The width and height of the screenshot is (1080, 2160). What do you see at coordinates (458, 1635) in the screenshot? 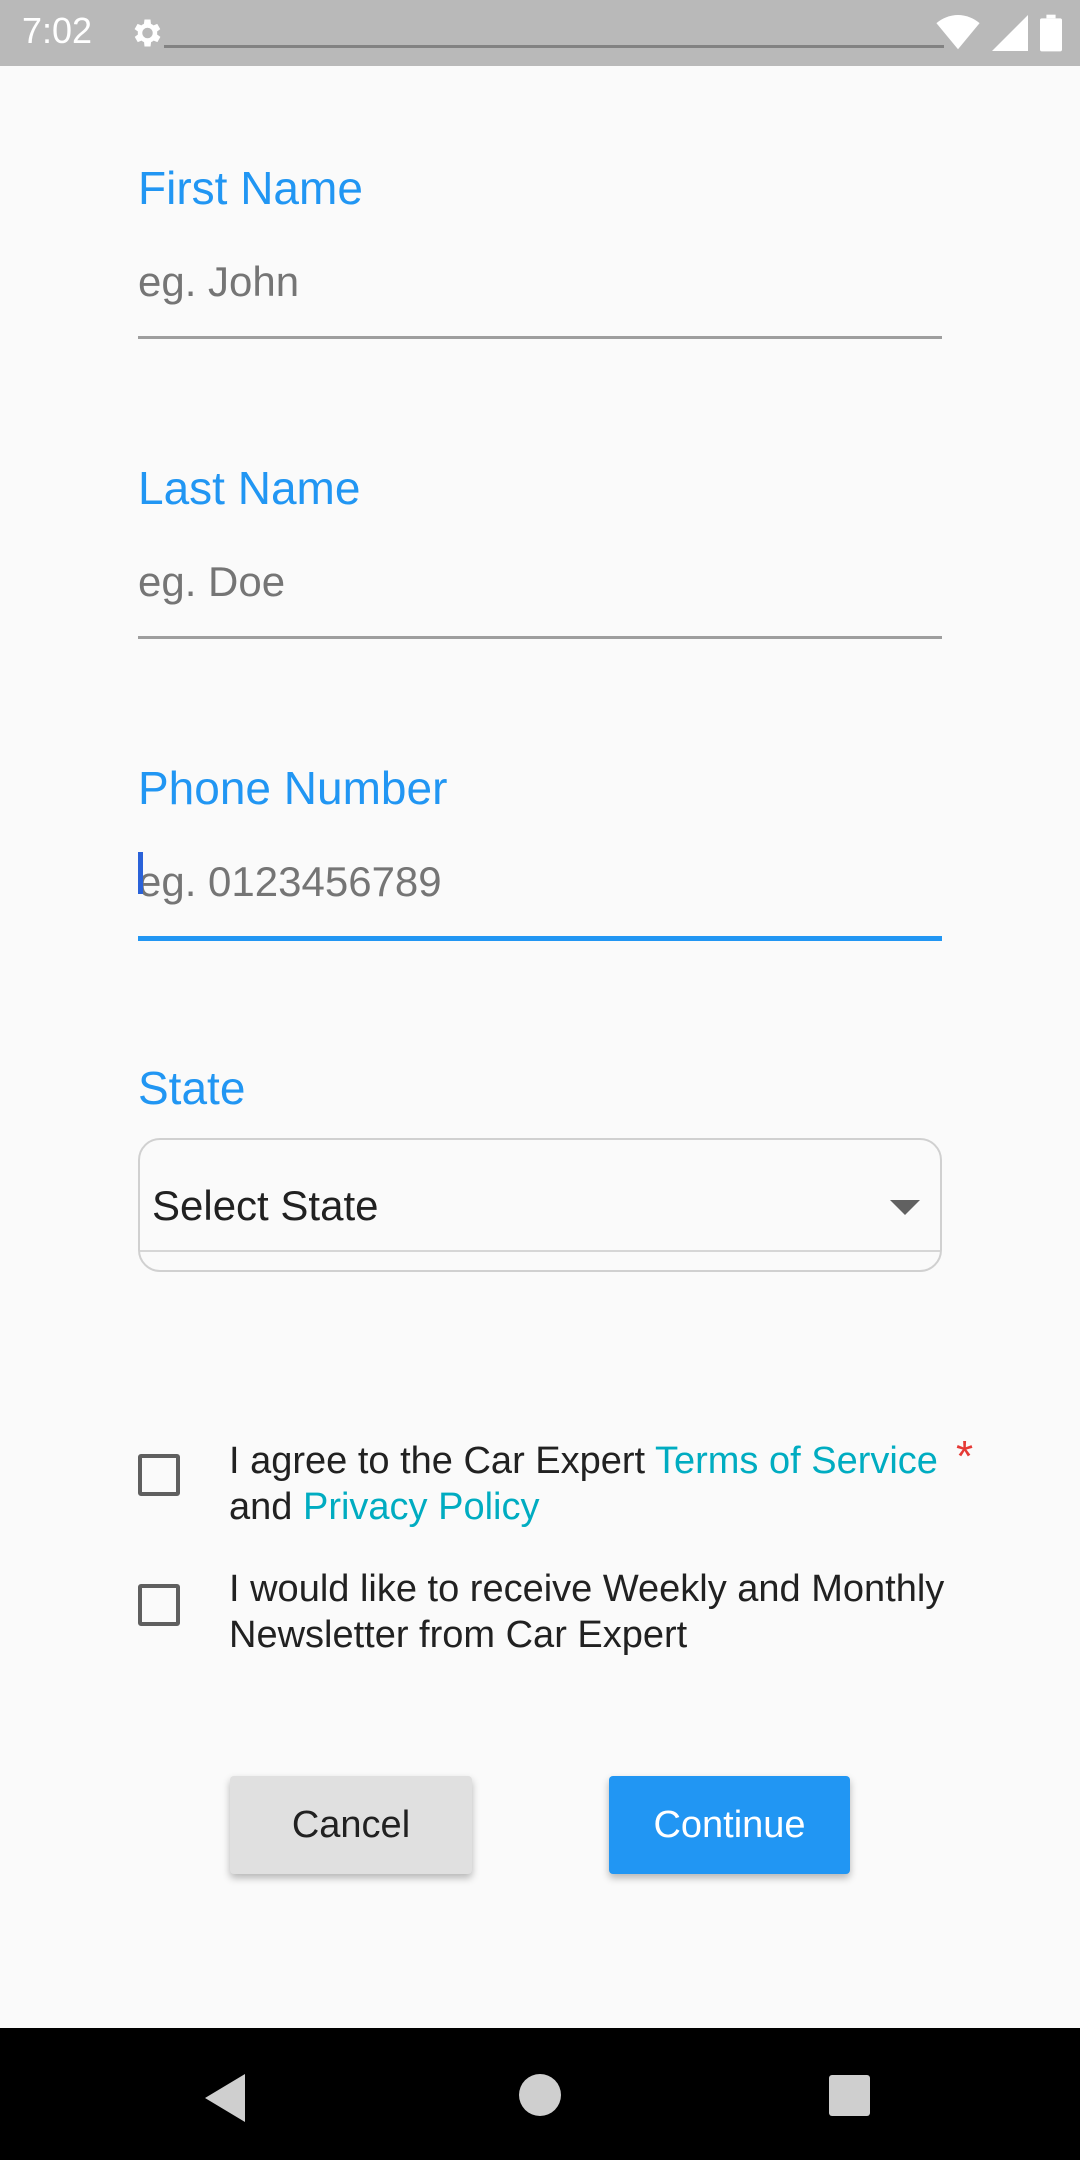
I see `newsletter-text-line2: Newsletter from Car Expert` at bounding box center [458, 1635].